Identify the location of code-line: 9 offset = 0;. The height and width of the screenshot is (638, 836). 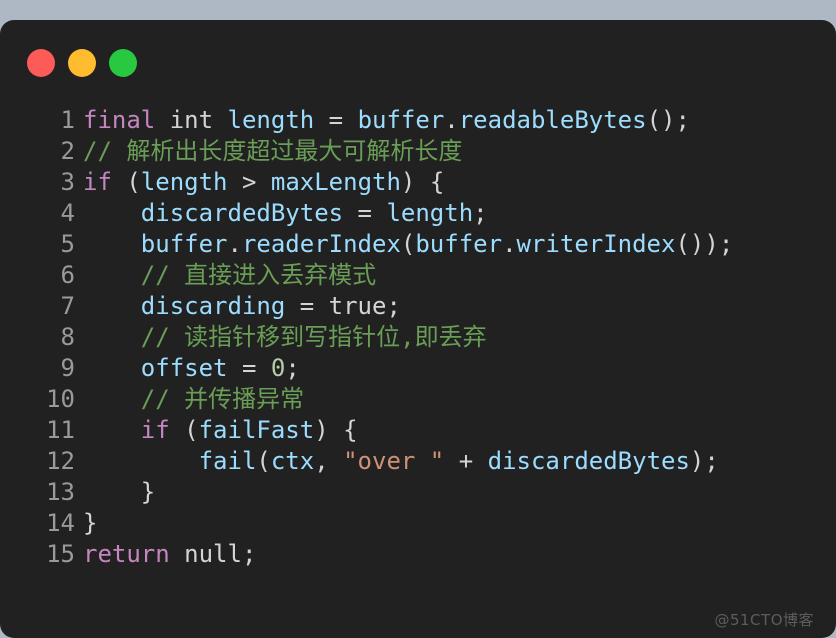
(418, 368).